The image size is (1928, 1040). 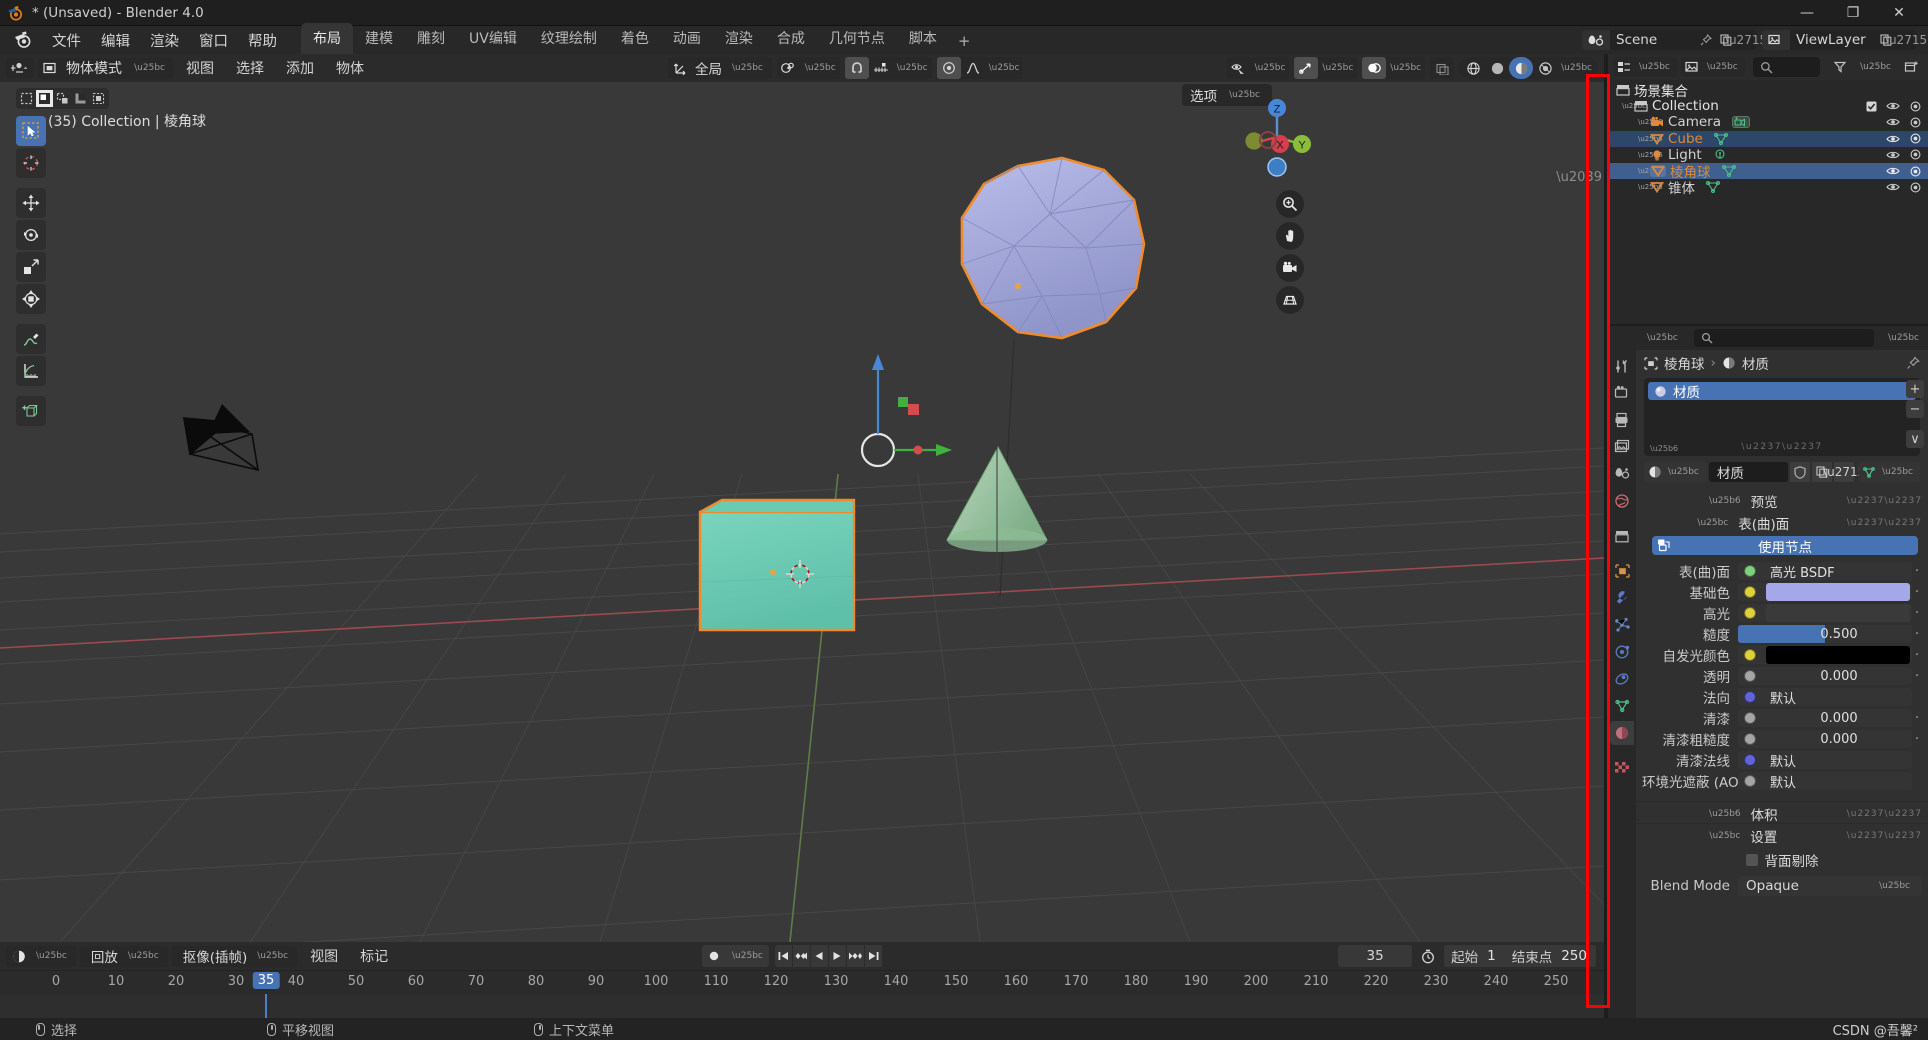 What do you see at coordinates (808, 68) in the screenshot?
I see `pivot-point-dropdown: \u25bc` at bounding box center [808, 68].